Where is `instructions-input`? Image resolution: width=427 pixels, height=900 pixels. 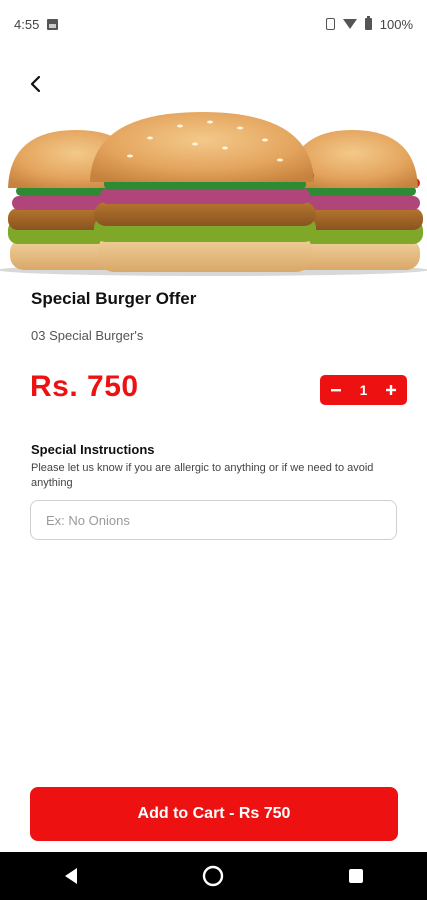
instructions-input is located at coordinates (213, 520).